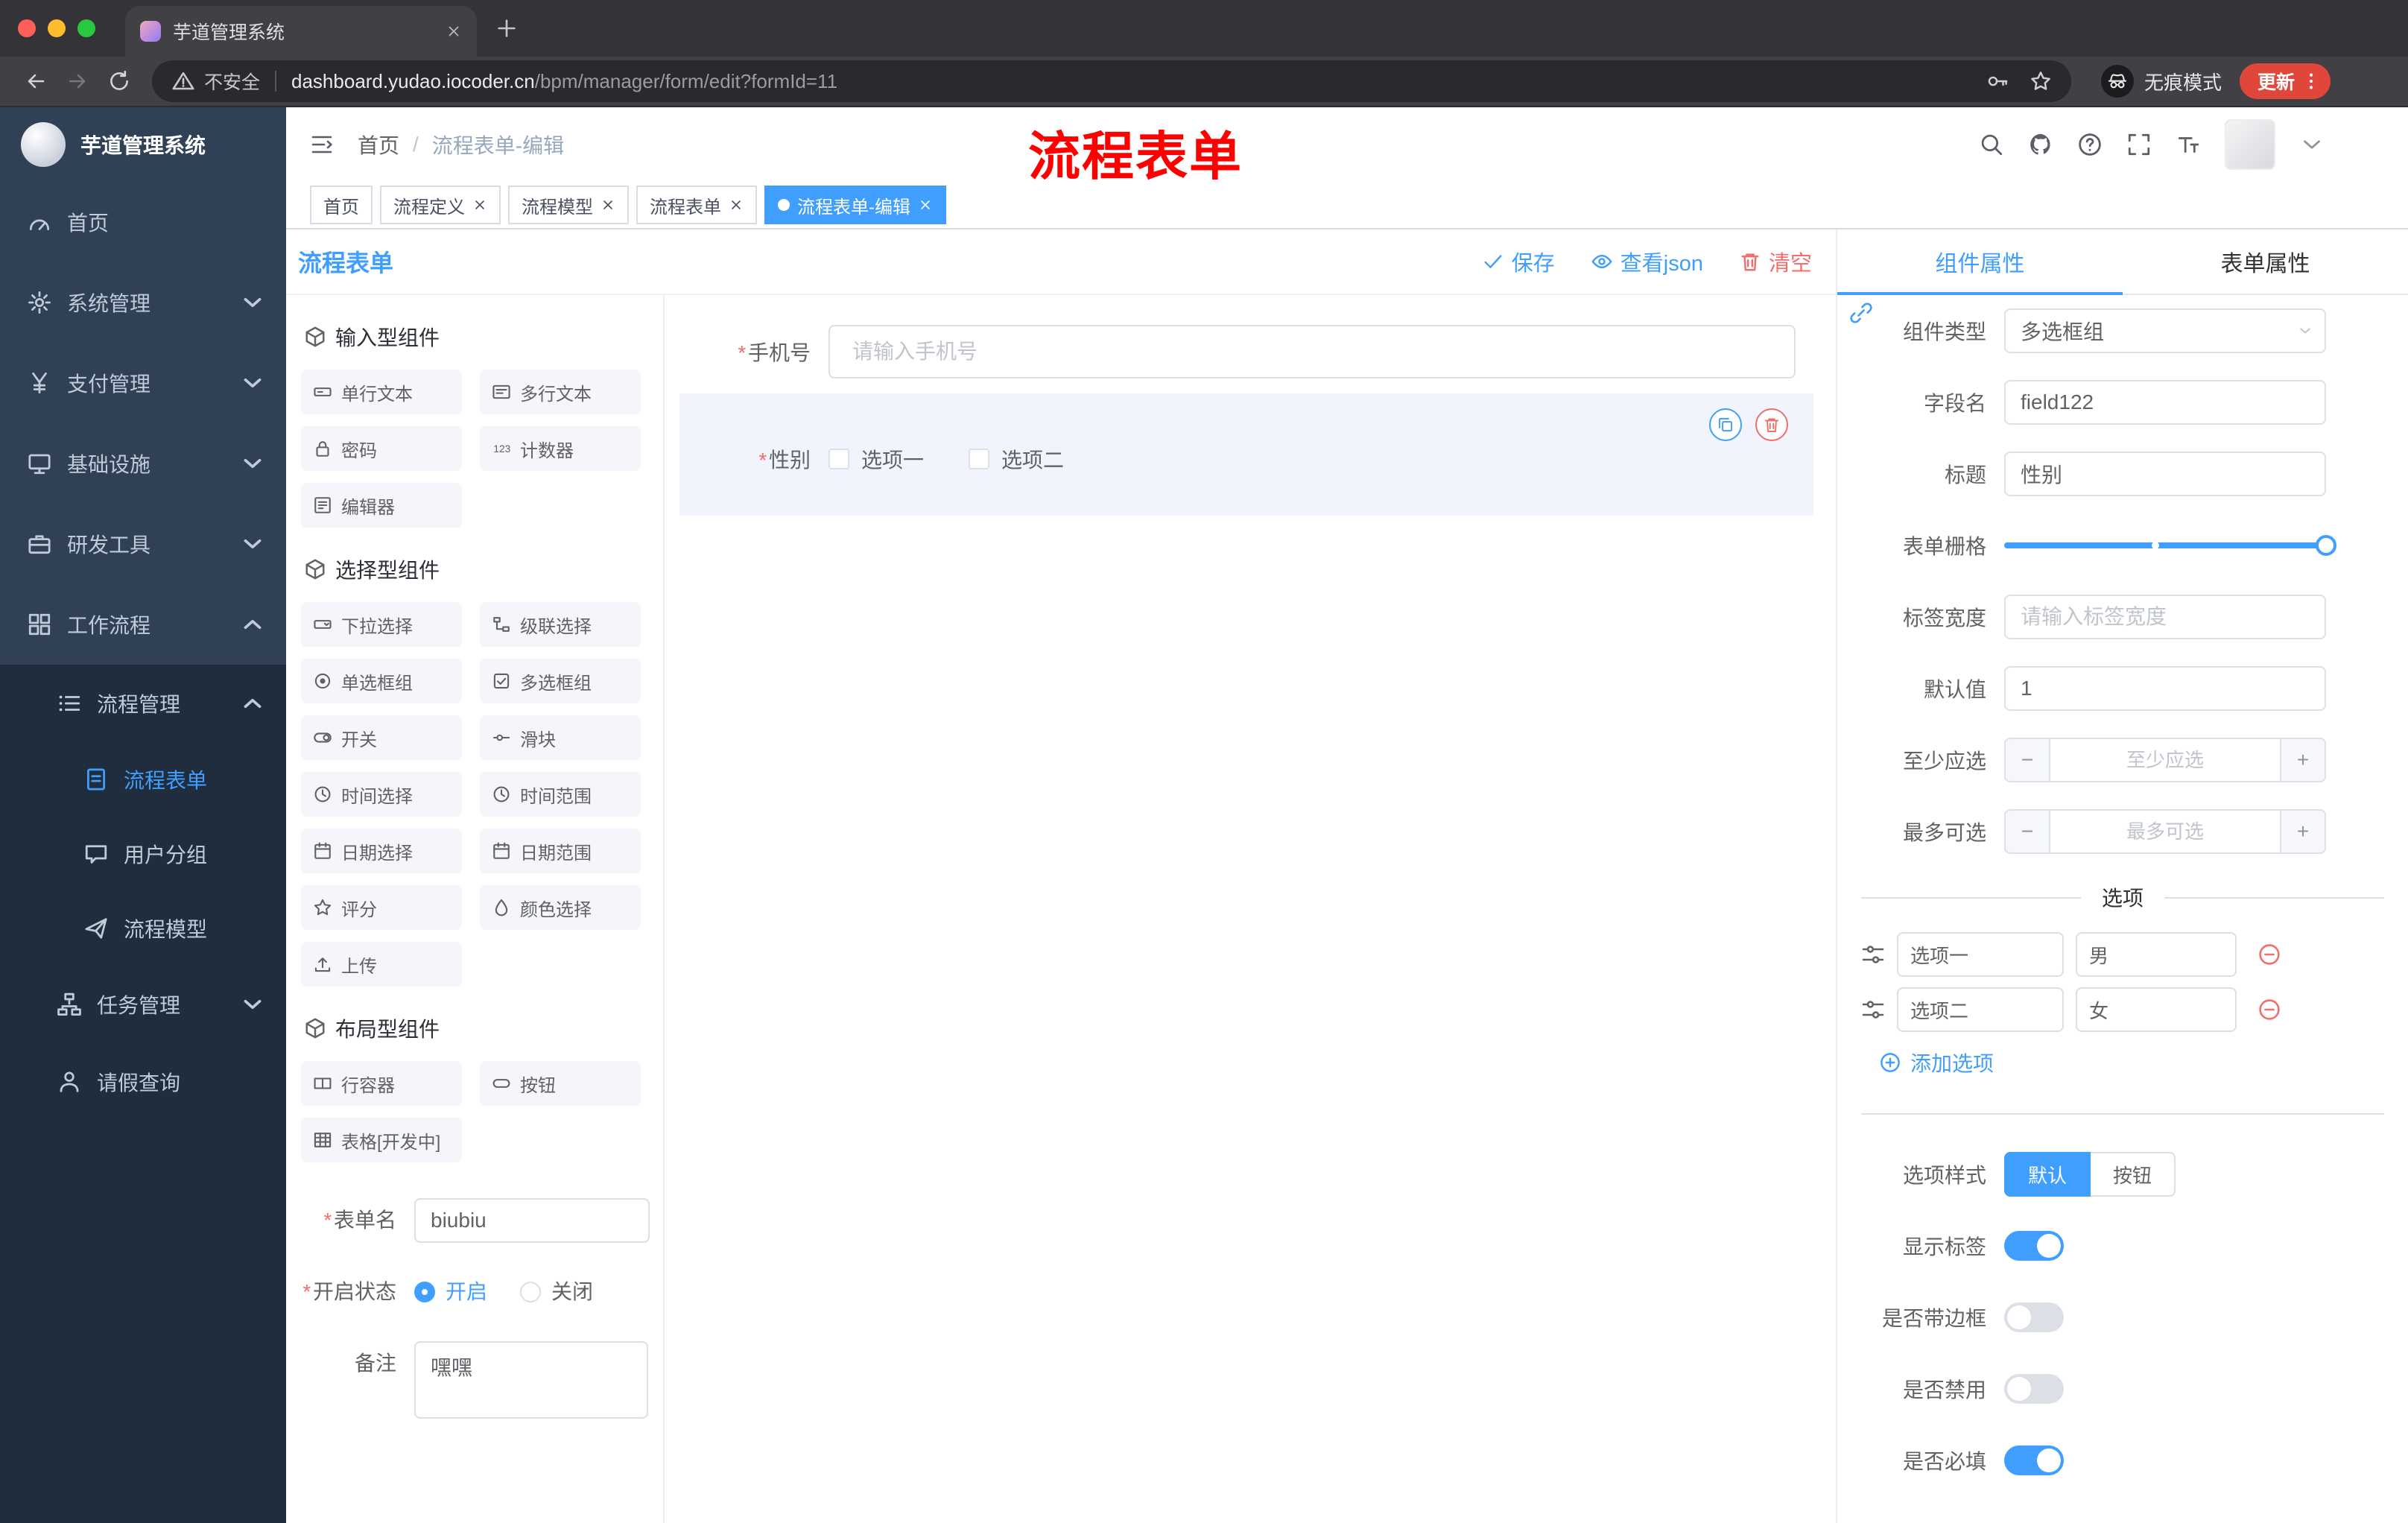  What do you see at coordinates (381, 506) in the screenshot?
I see `chip-editor: 编辑器` at bounding box center [381, 506].